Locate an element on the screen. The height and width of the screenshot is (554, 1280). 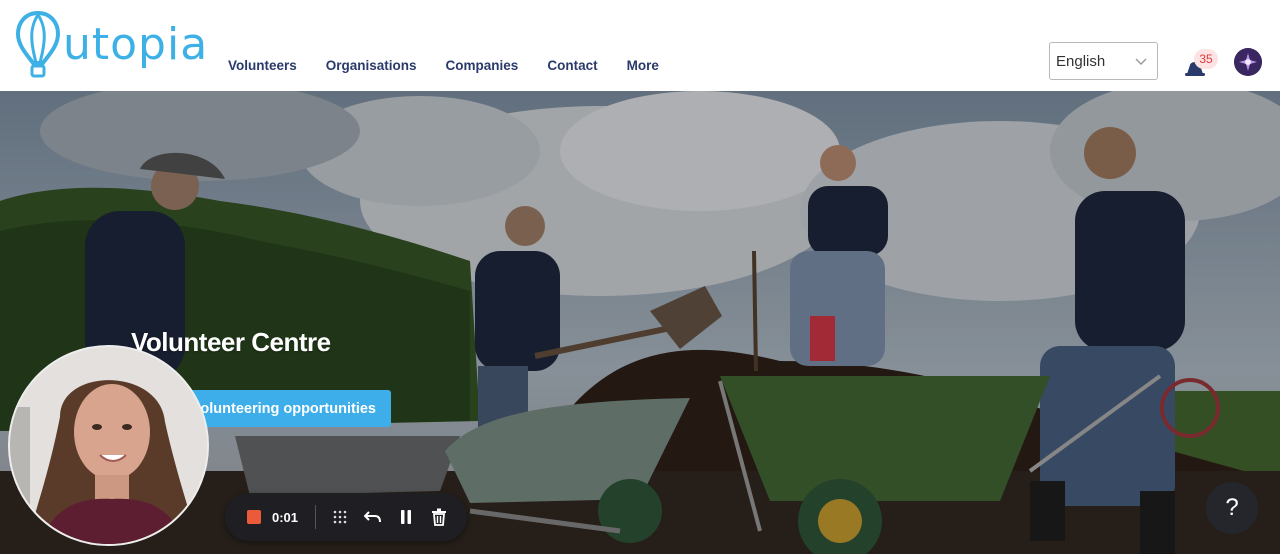
stop-recording-button is located at coordinates (254, 517).